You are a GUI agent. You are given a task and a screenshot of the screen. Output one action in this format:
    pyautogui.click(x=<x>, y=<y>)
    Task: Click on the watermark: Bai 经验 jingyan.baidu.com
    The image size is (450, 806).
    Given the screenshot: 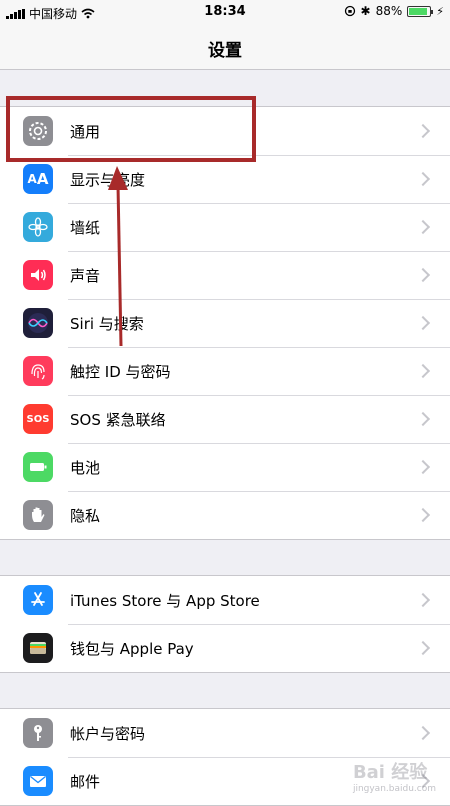 What is the action you would take?
    pyautogui.click(x=394, y=776)
    